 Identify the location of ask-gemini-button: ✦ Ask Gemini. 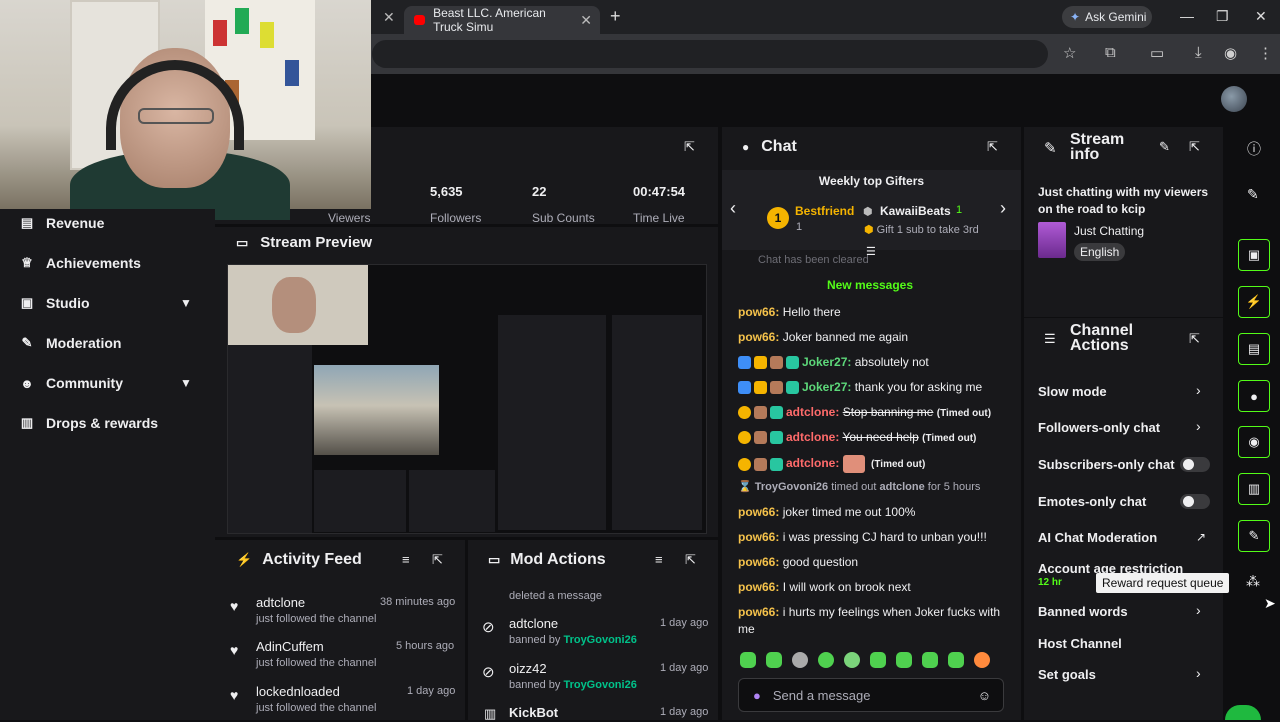
(1107, 17).